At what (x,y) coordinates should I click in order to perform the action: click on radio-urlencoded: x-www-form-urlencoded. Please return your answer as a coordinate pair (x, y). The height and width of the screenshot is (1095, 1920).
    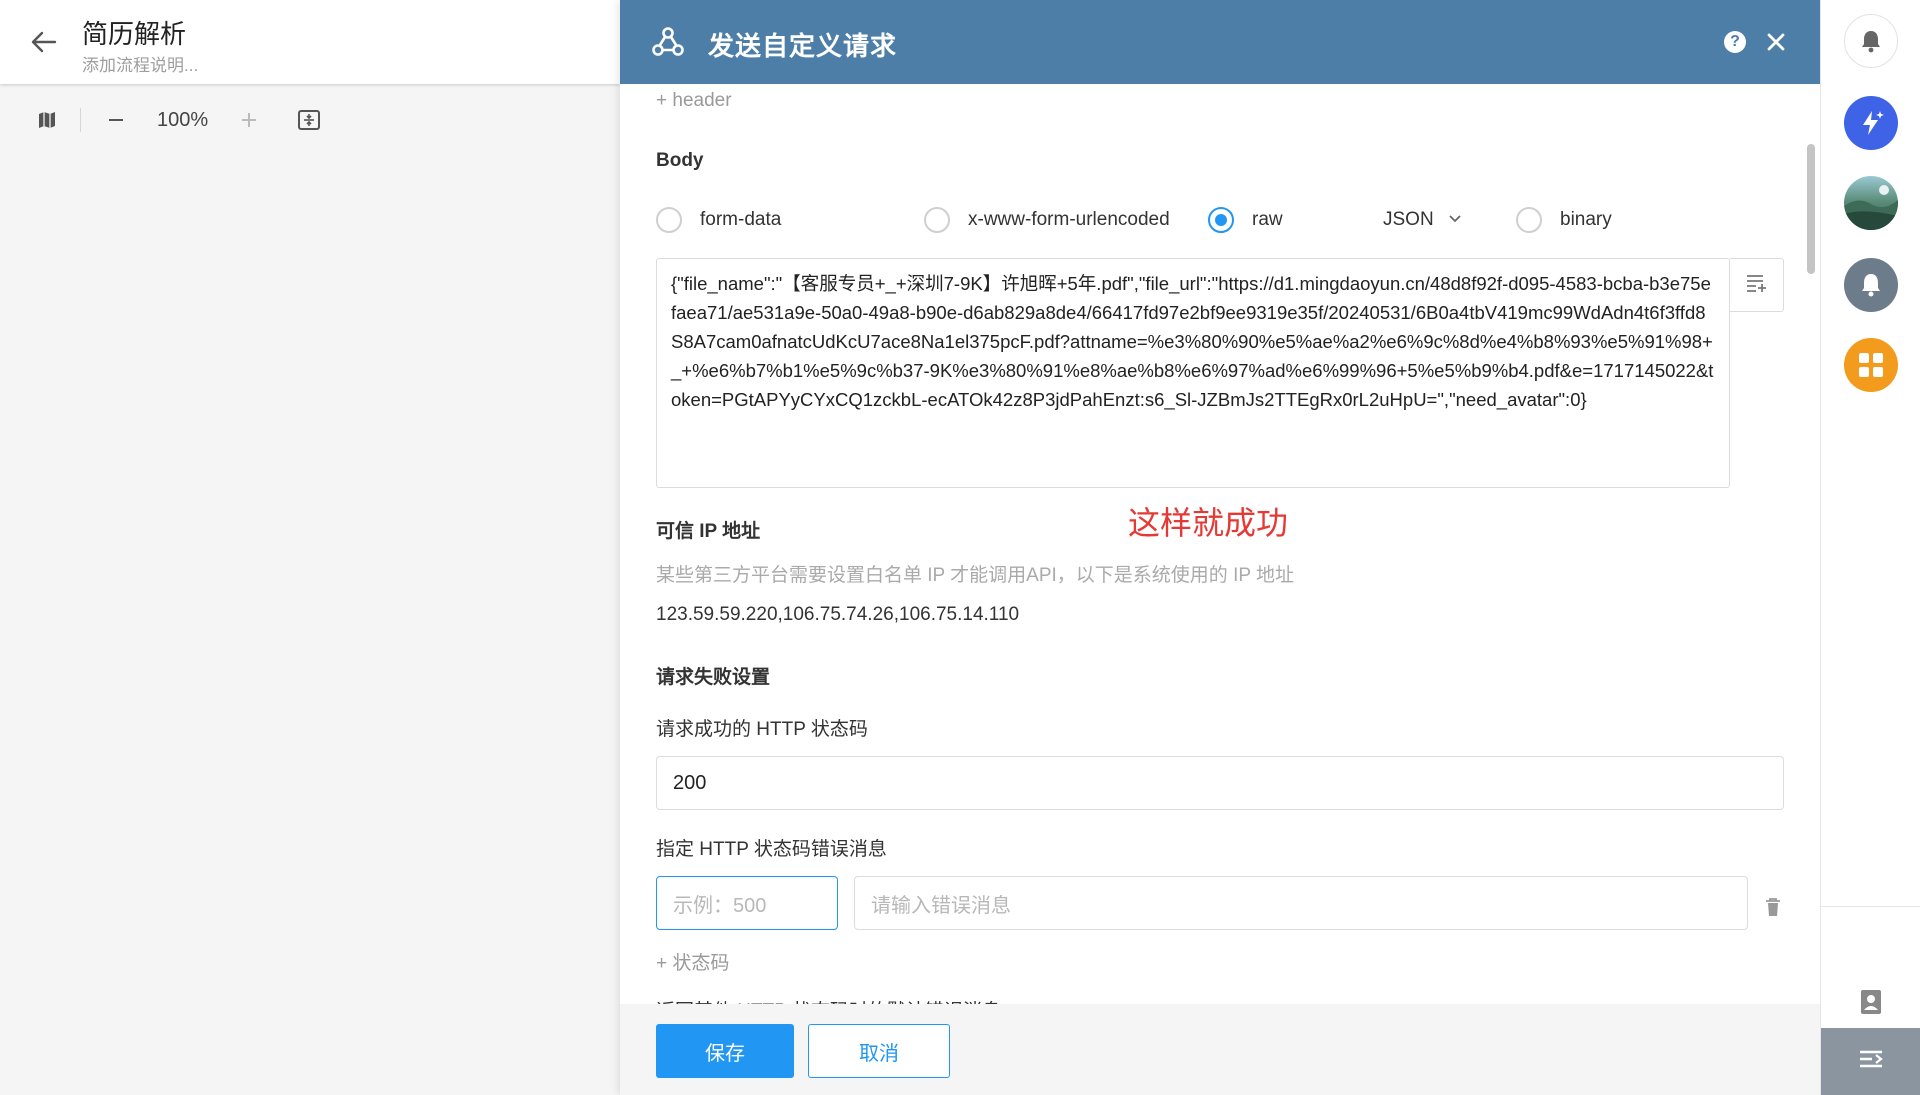
    Looking at the image, I should click on (1047, 220).